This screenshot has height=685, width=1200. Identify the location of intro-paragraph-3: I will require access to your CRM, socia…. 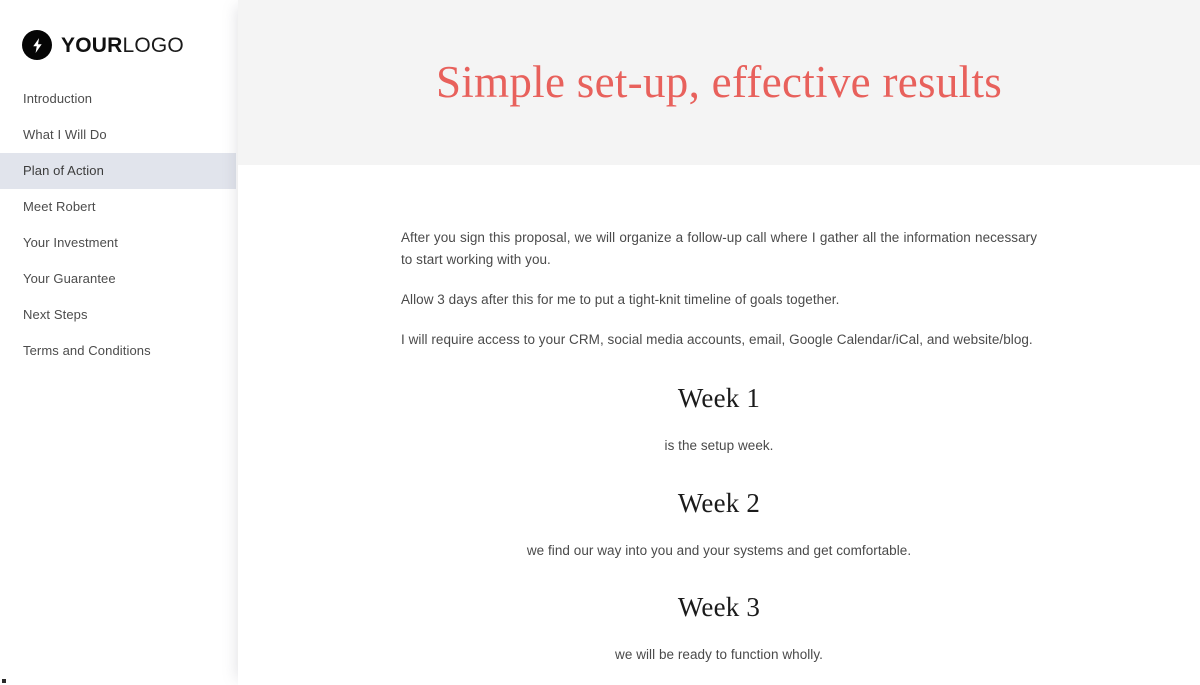
(717, 339).